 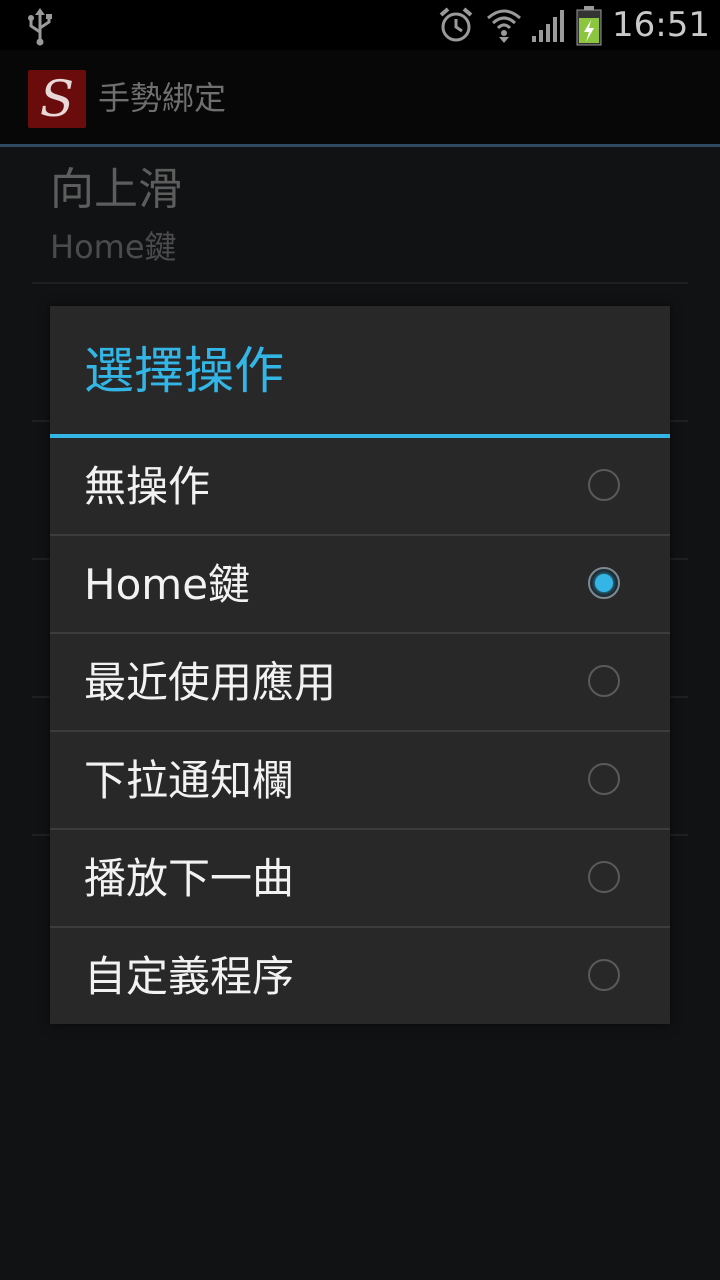 What do you see at coordinates (504, 27) in the screenshot?
I see `wifi-icon` at bounding box center [504, 27].